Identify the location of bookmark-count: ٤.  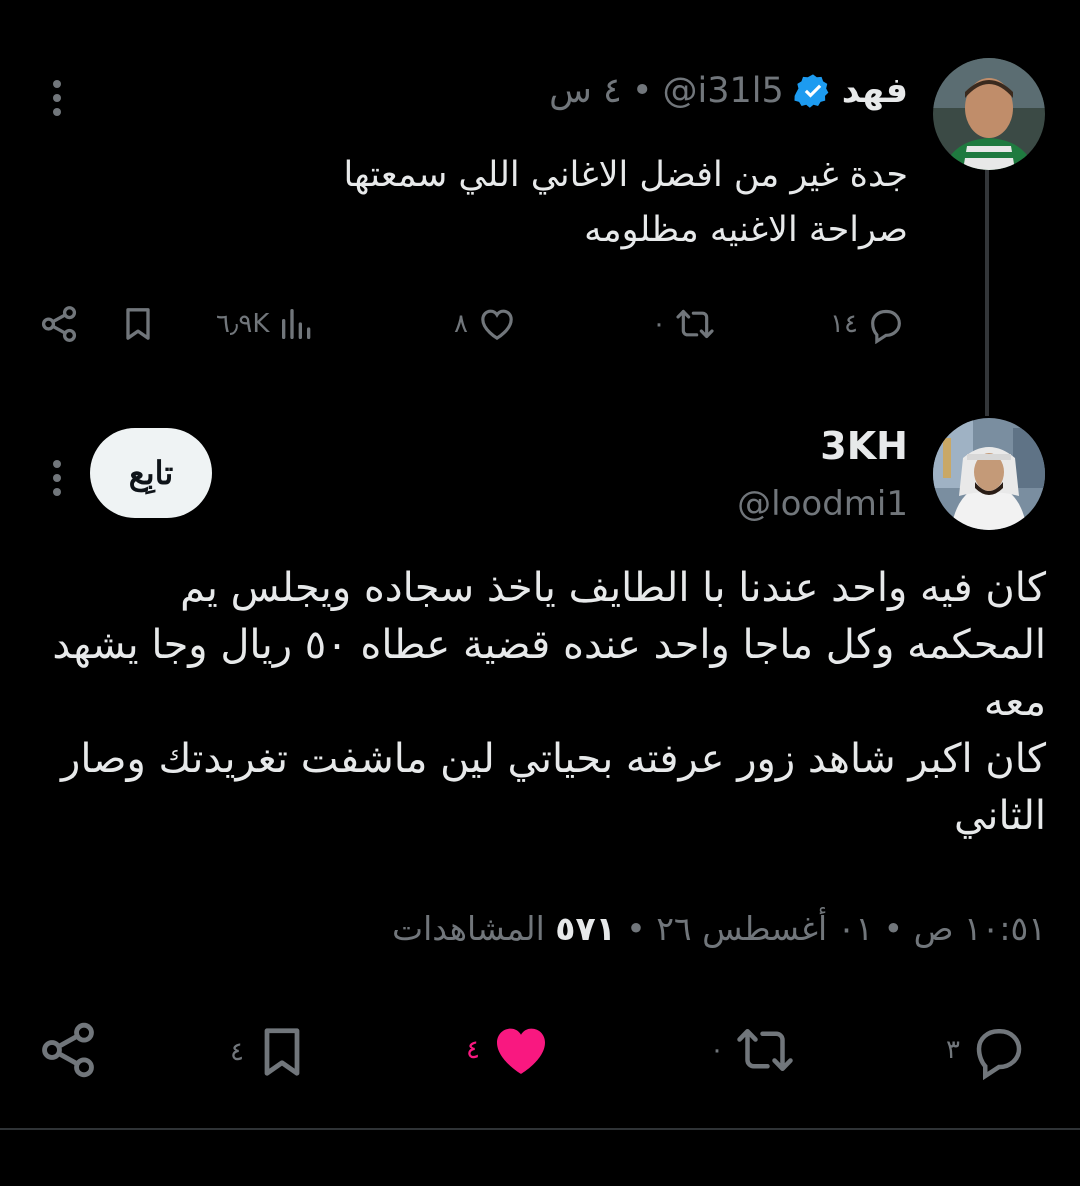
(237, 1052).